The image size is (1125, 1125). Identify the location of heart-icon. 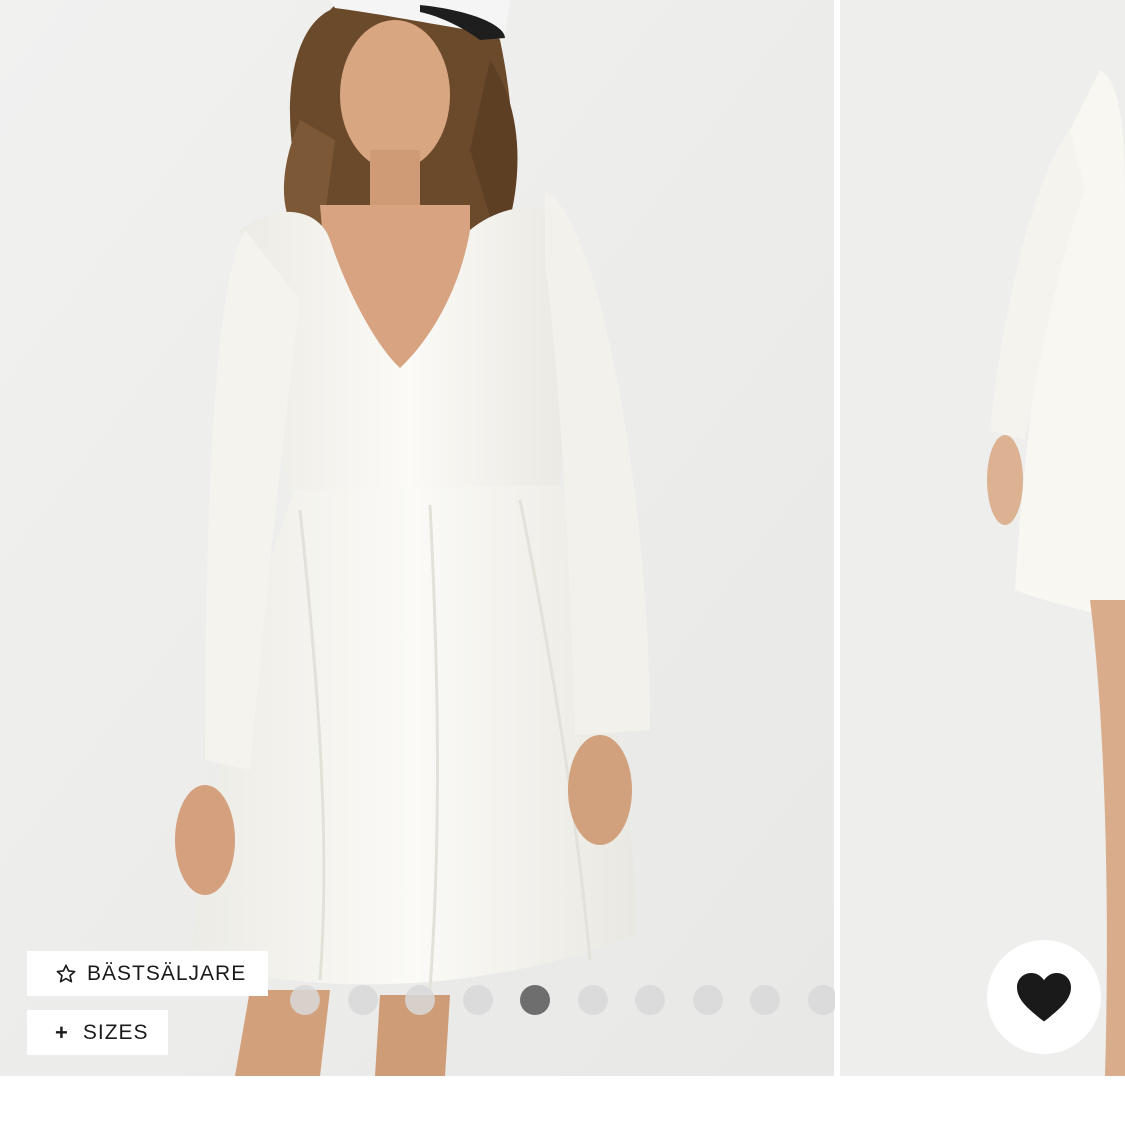
(1044, 997).